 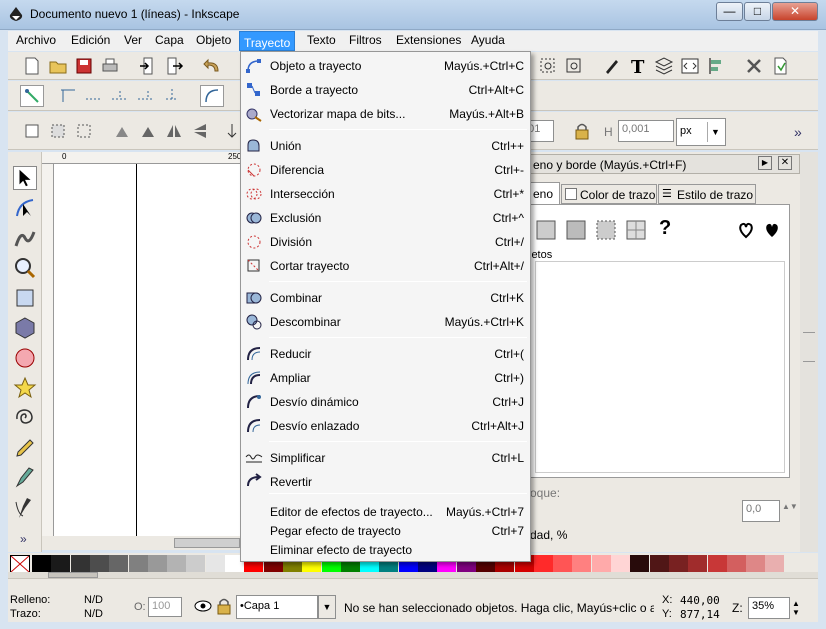 What do you see at coordinates (385, 218) in the screenshot?
I see `menu-item-exclusion: Exclusión Ctrl+^` at bounding box center [385, 218].